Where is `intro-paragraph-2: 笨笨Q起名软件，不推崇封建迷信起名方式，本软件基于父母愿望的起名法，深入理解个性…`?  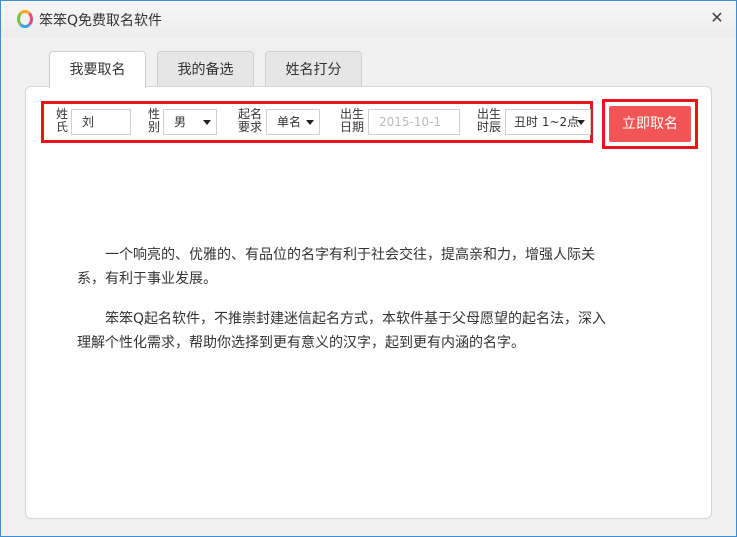 intro-paragraph-2: 笨笨Q起名软件，不推崇封建迷信起名方式，本软件基于父母愿望的起名法，深入理解个性… is located at coordinates (342, 331).